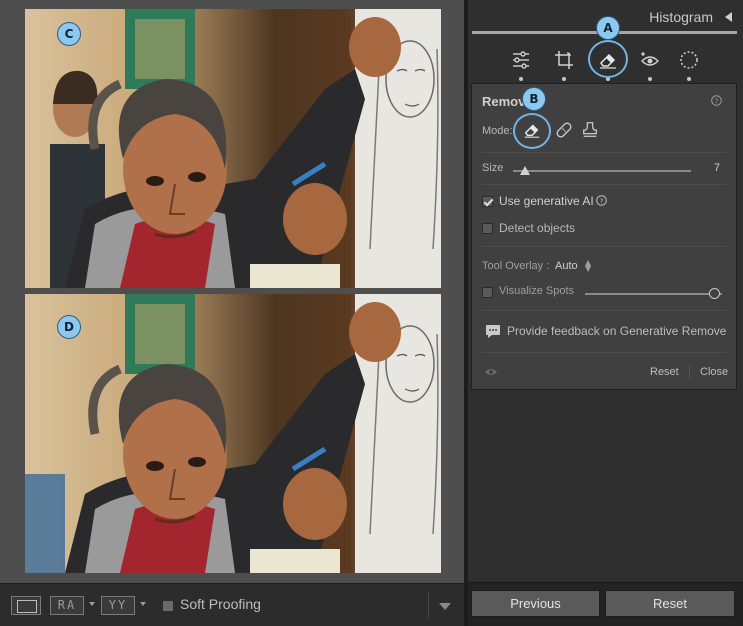 This screenshot has width=743, height=626. What do you see at coordinates (69, 34) in the screenshot?
I see `callout-marker-c: C` at bounding box center [69, 34].